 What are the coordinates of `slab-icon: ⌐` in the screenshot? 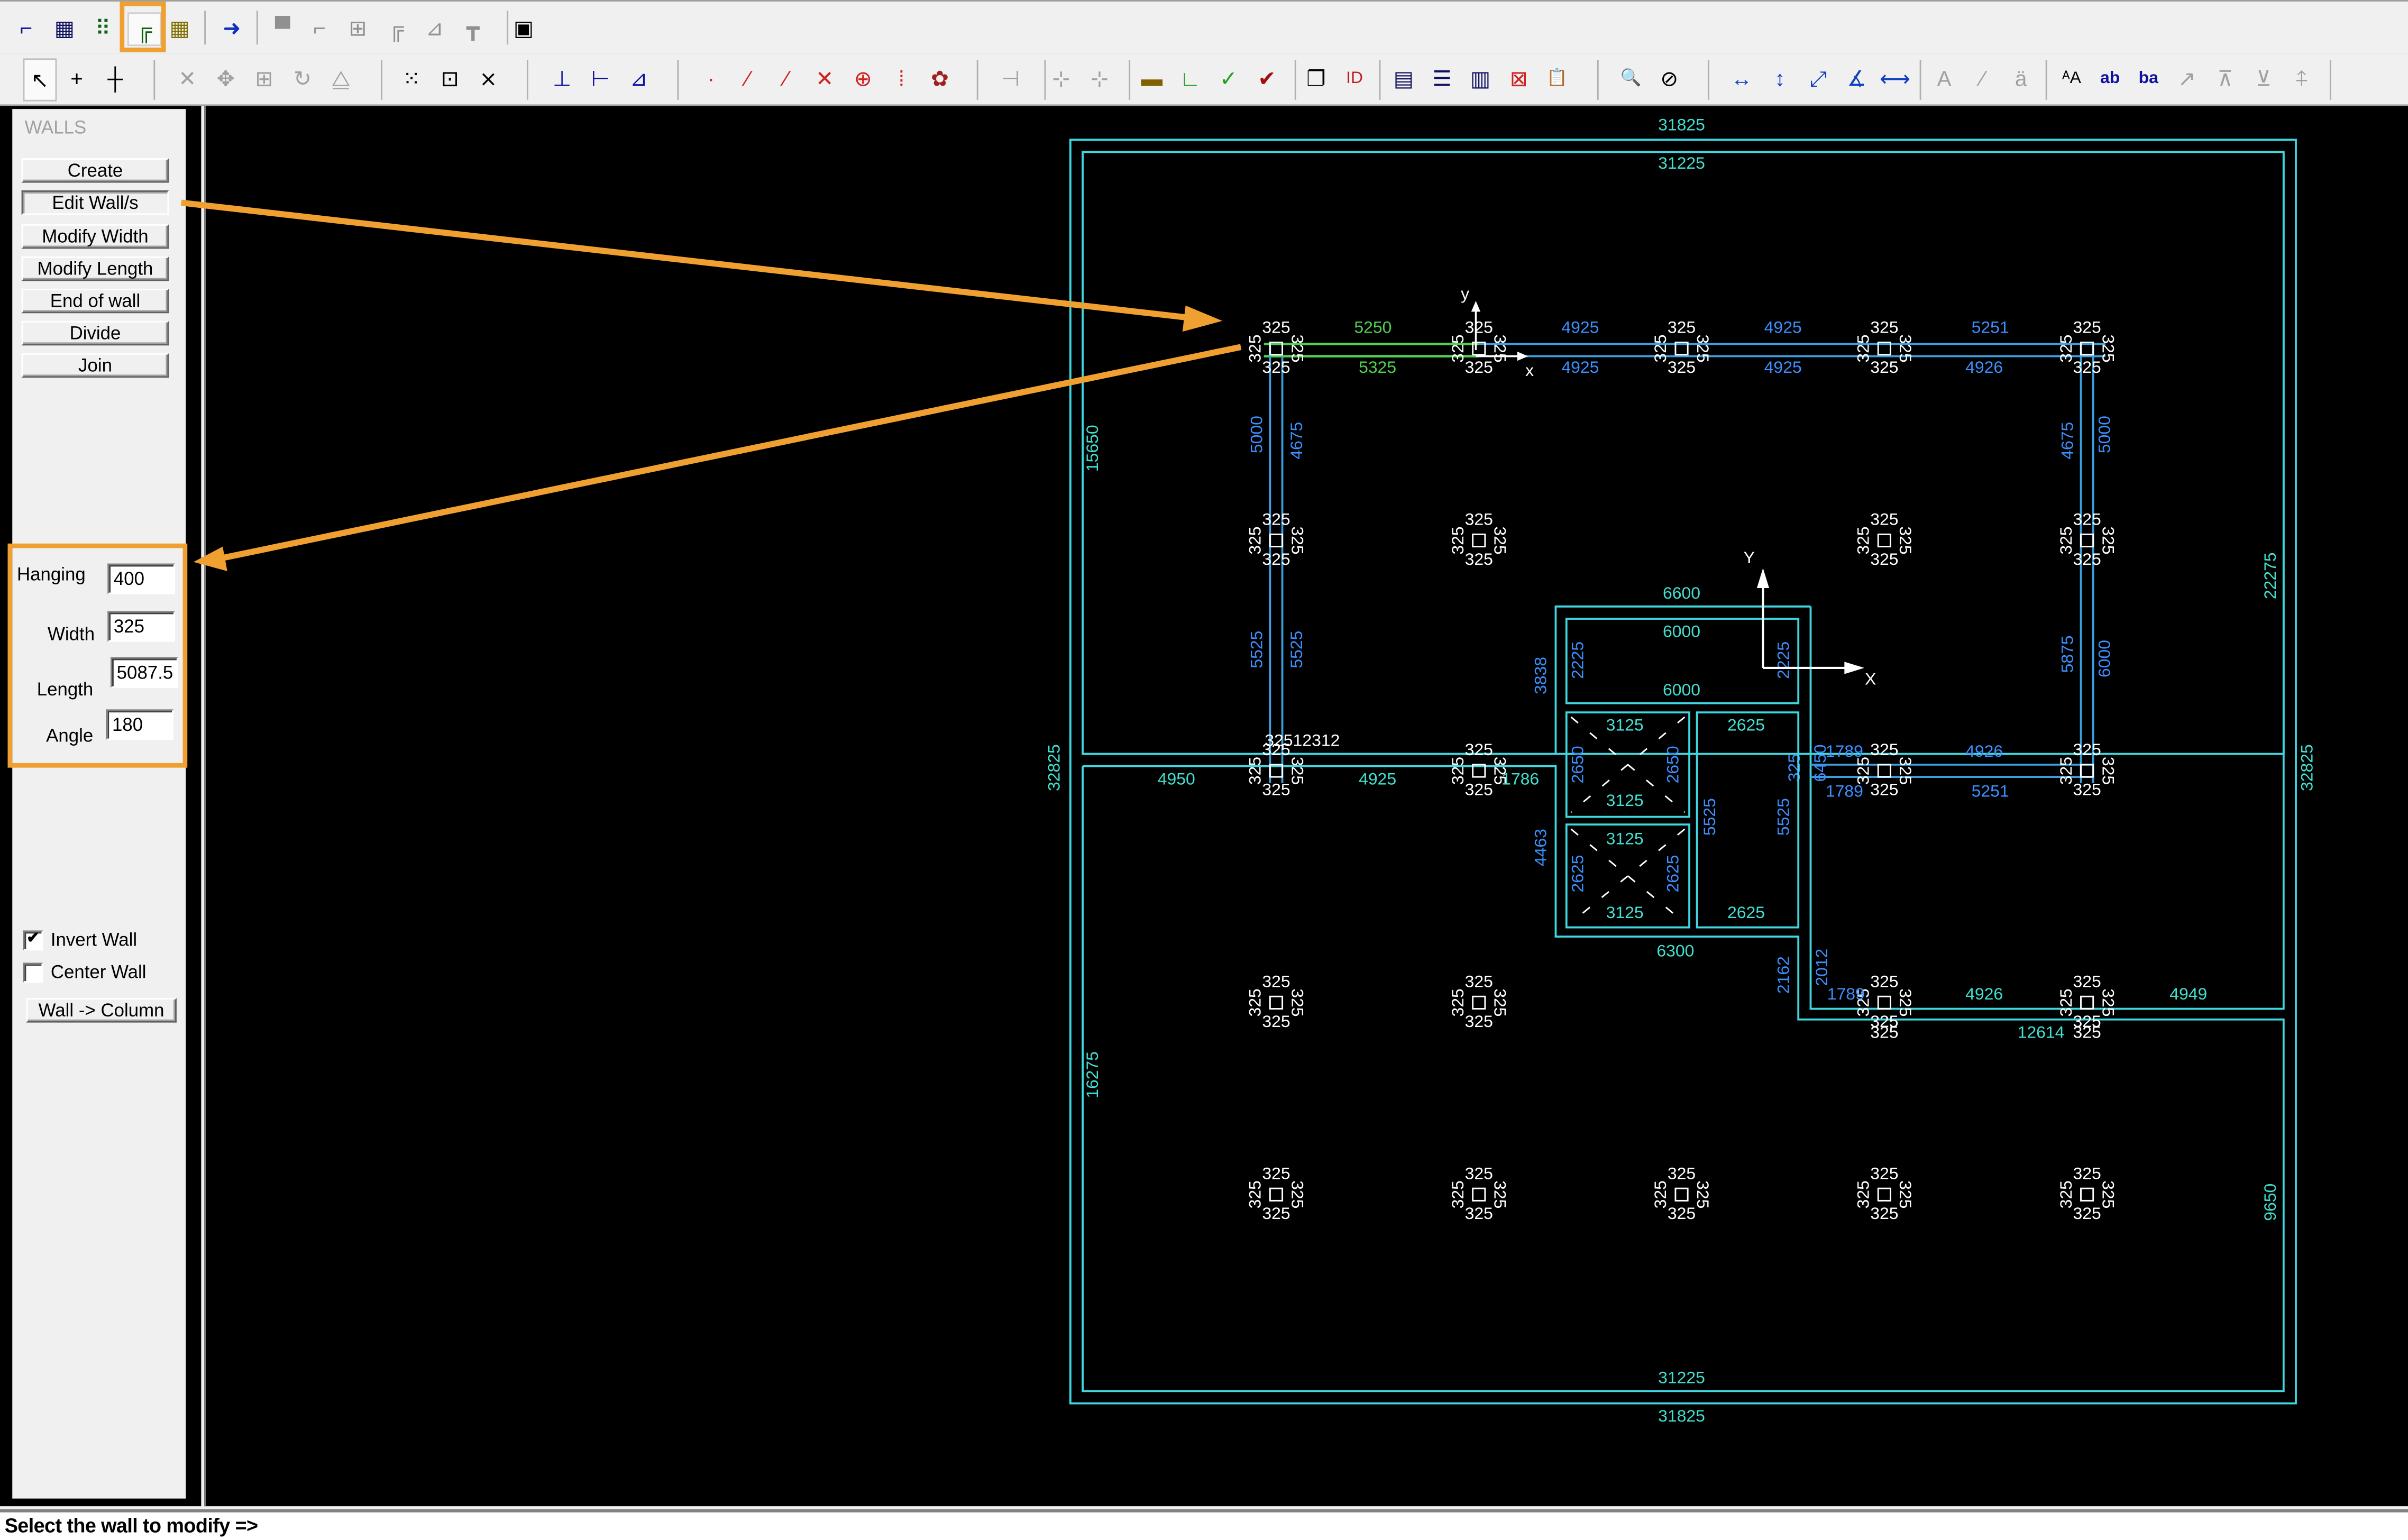 It's located at (26, 27).